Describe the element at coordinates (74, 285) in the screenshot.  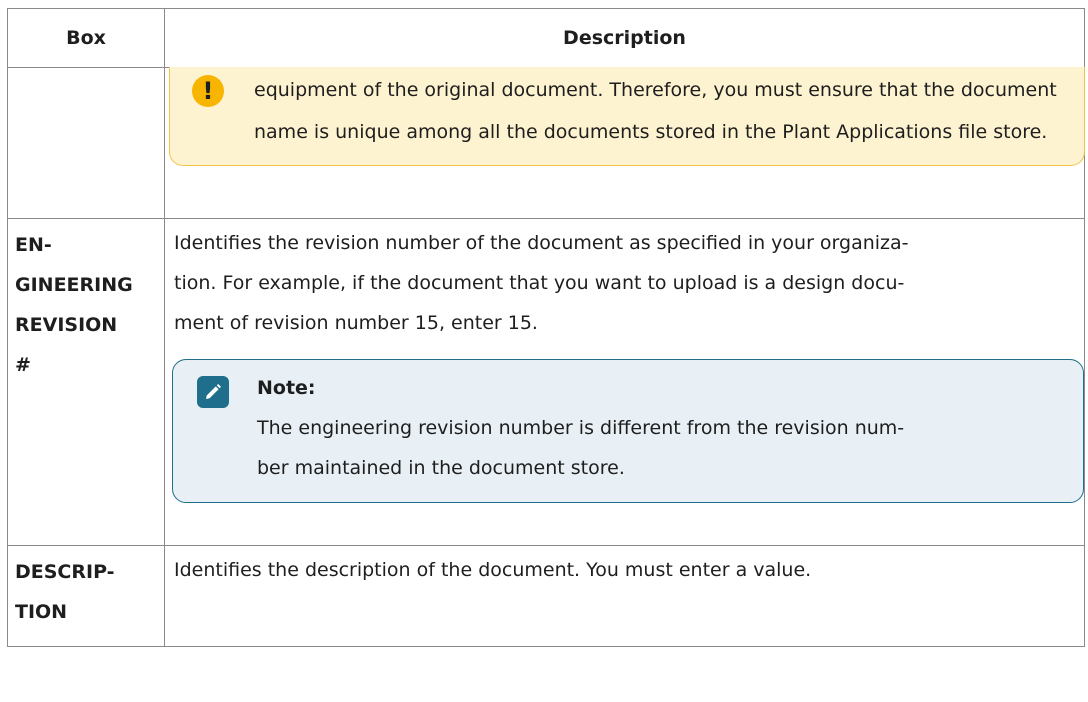
I see `box-label-line: GINEERING` at that location.